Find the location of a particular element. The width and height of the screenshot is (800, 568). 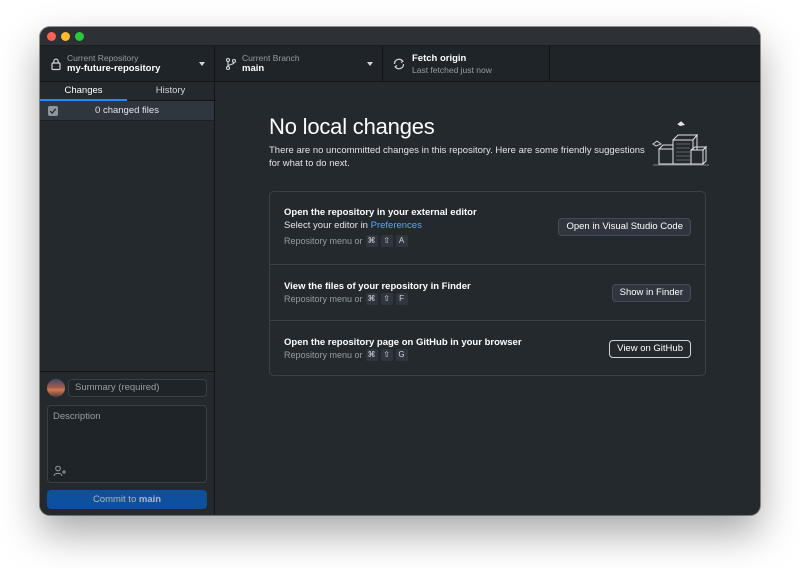

repo-name: my-future-repository is located at coordinates (114, 68).